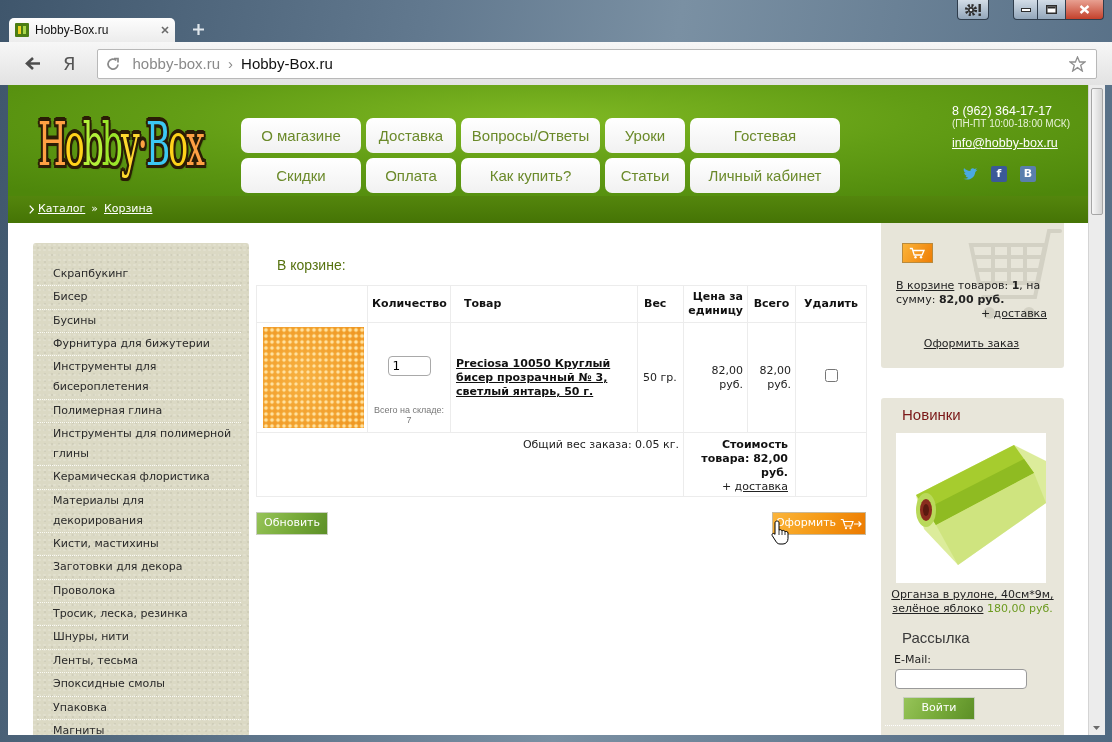  Describe the element at coordinates (69, 63) in the screenshot. I see `logo-button: Я` at that location.